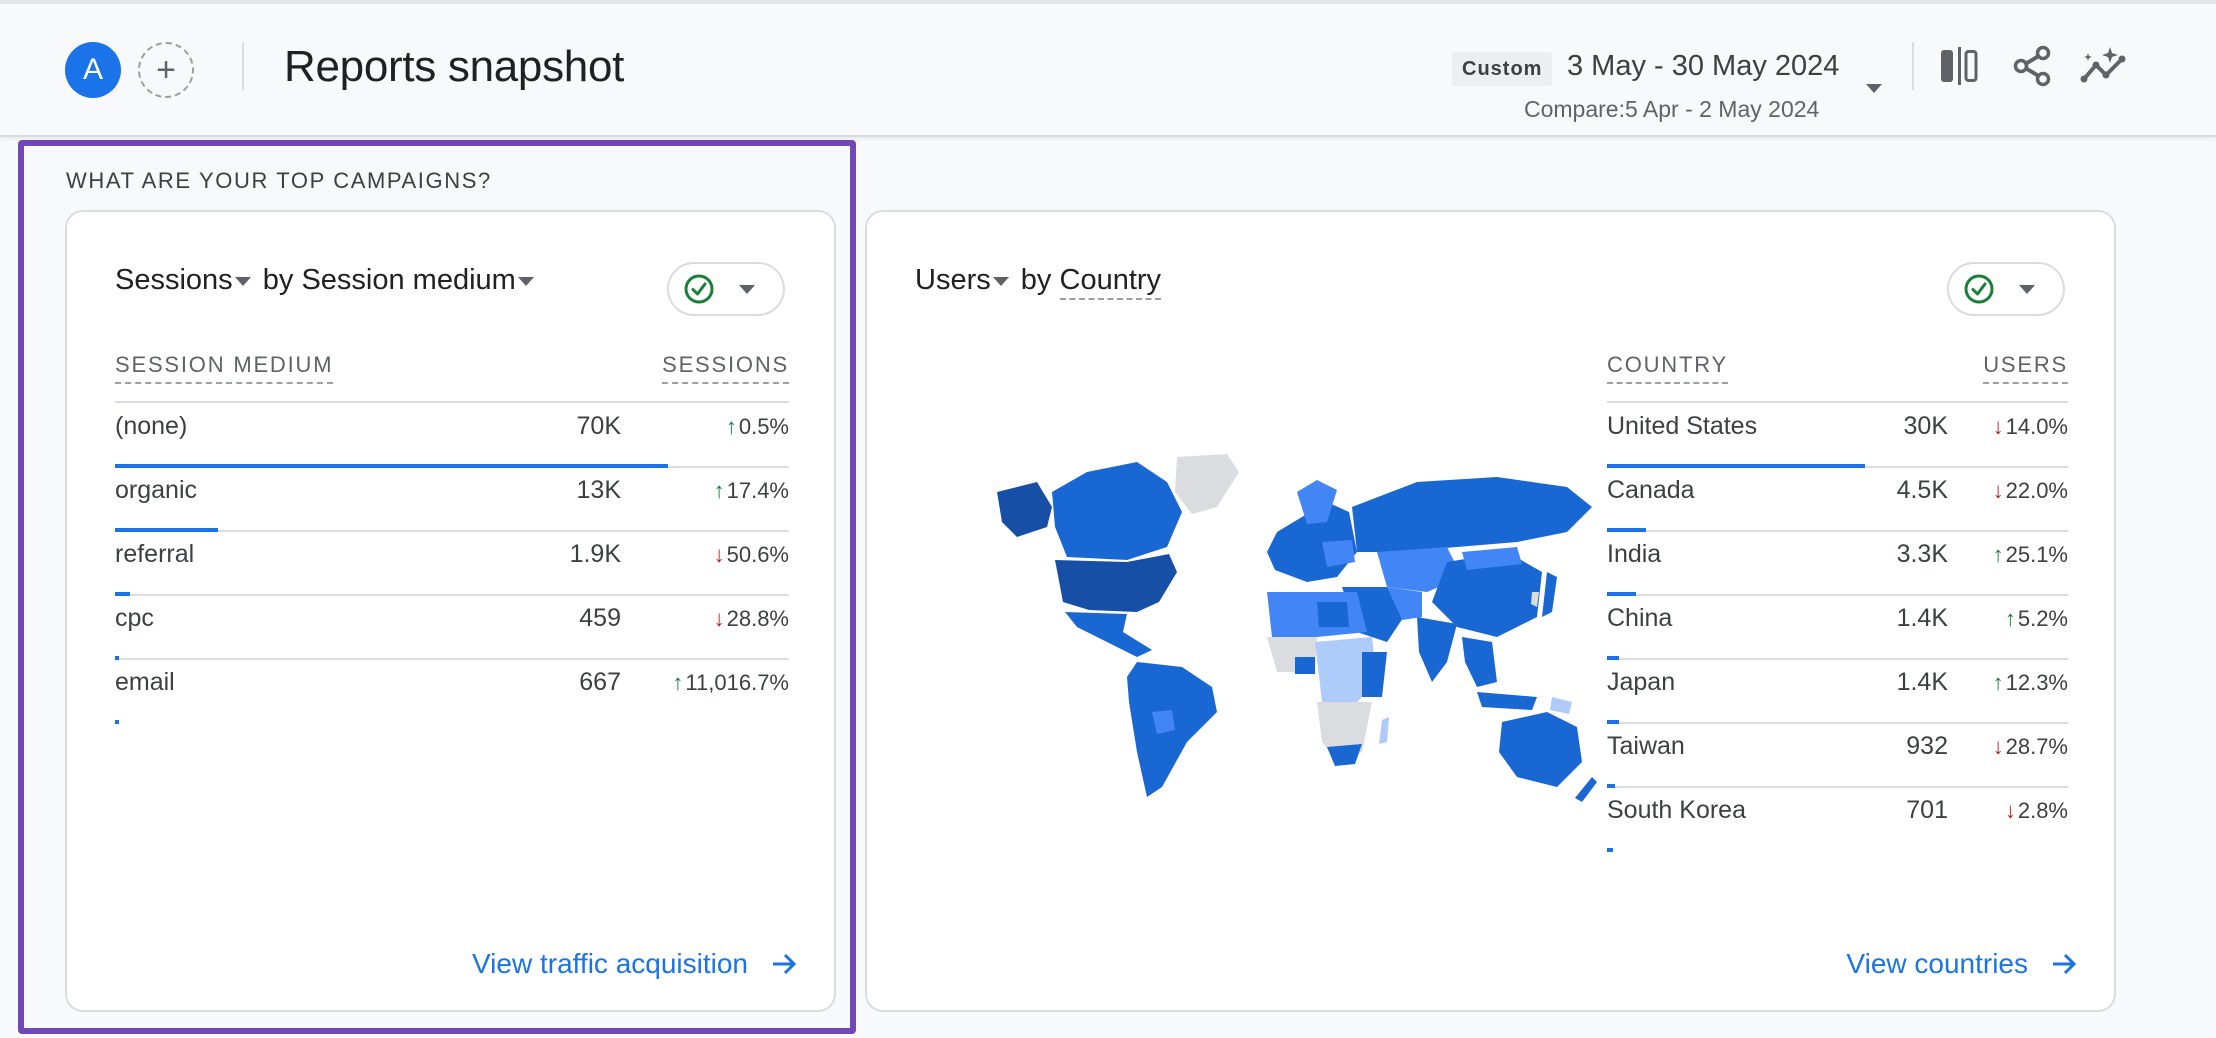 The image size is (2216, 1038). Describe the element at coordinates (1837, 402) in the screenshot. I see `header-rule` at that location.